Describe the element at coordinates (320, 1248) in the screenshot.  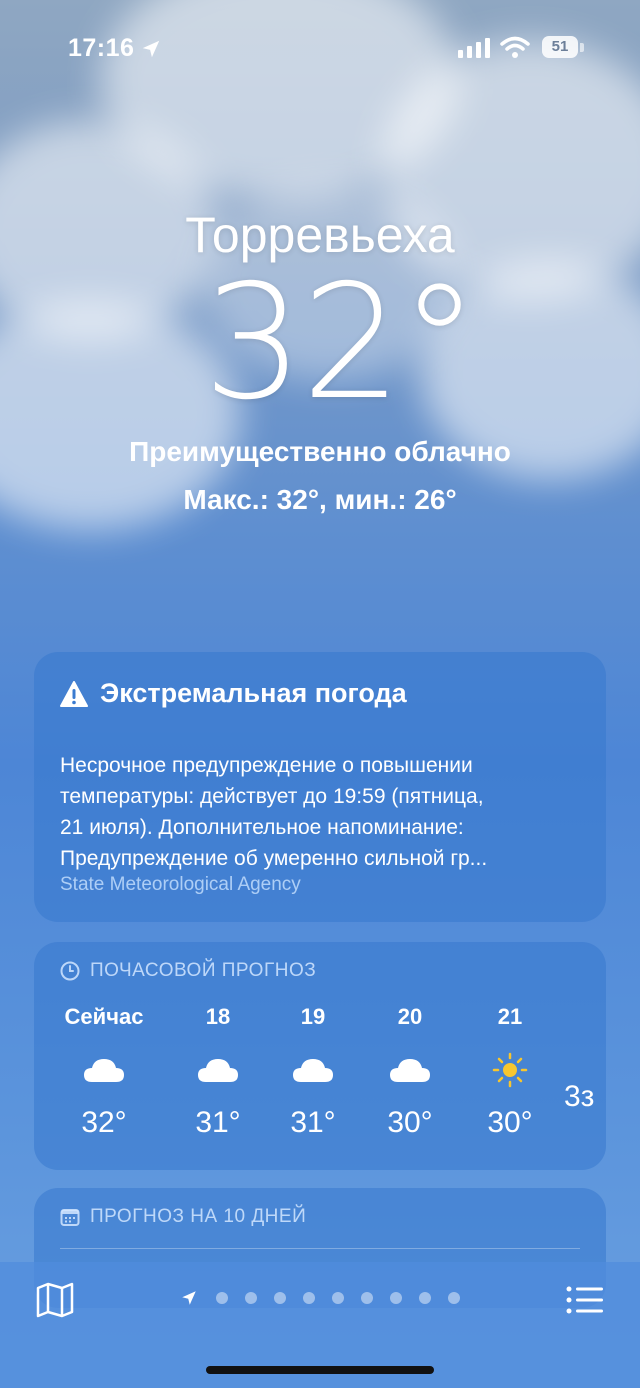
I see `divider` at that location.